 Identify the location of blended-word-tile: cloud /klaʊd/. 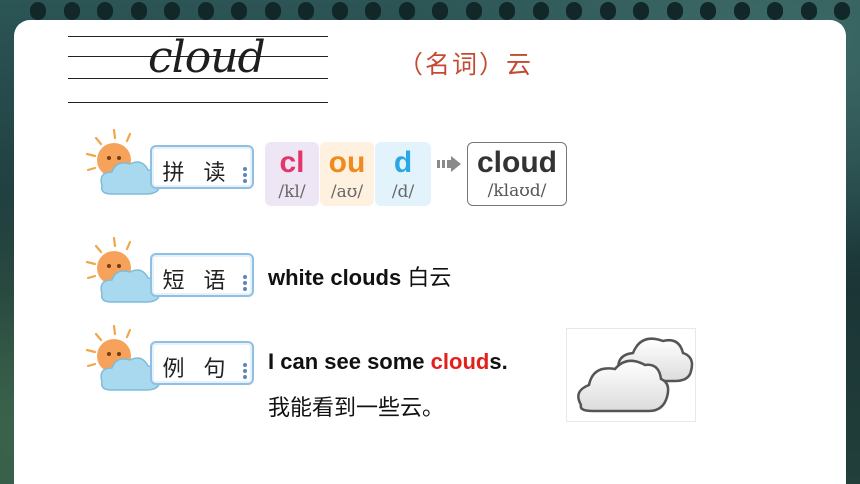
(517, 174).